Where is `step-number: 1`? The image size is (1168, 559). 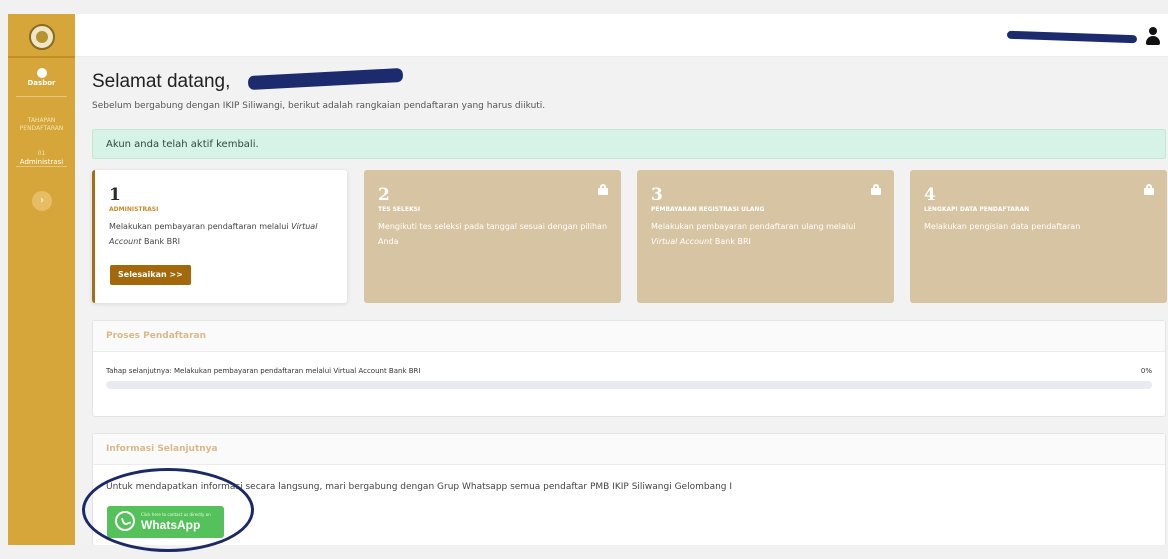 step-number: 1 is located at coordinates (115, 195).